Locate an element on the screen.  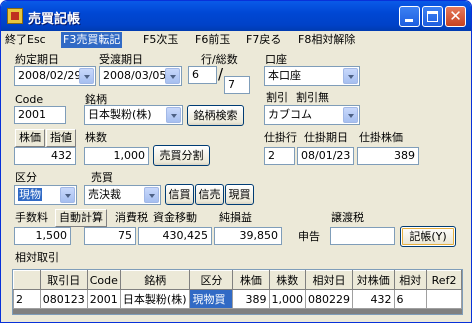
cell-relative-price: 432 is located at coordinates (373, 299).